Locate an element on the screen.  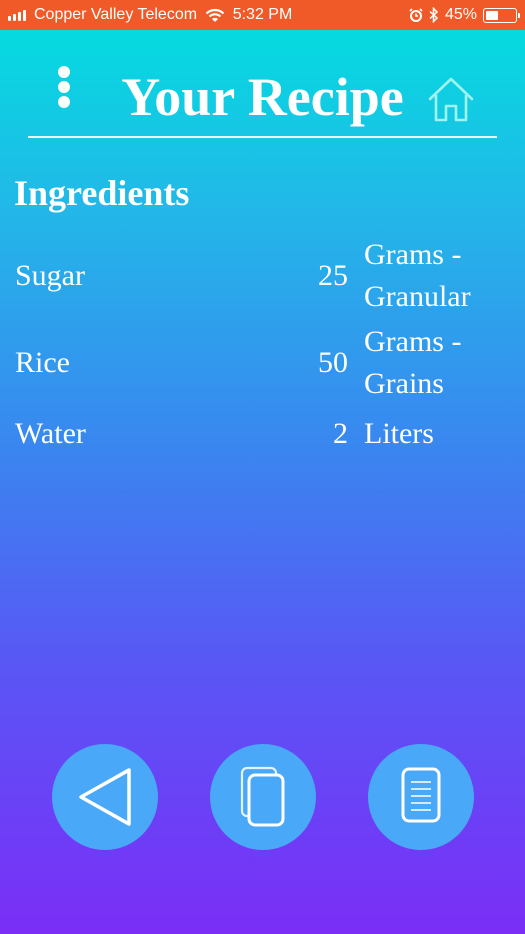
document-icon is located at coordinates (421, 795).